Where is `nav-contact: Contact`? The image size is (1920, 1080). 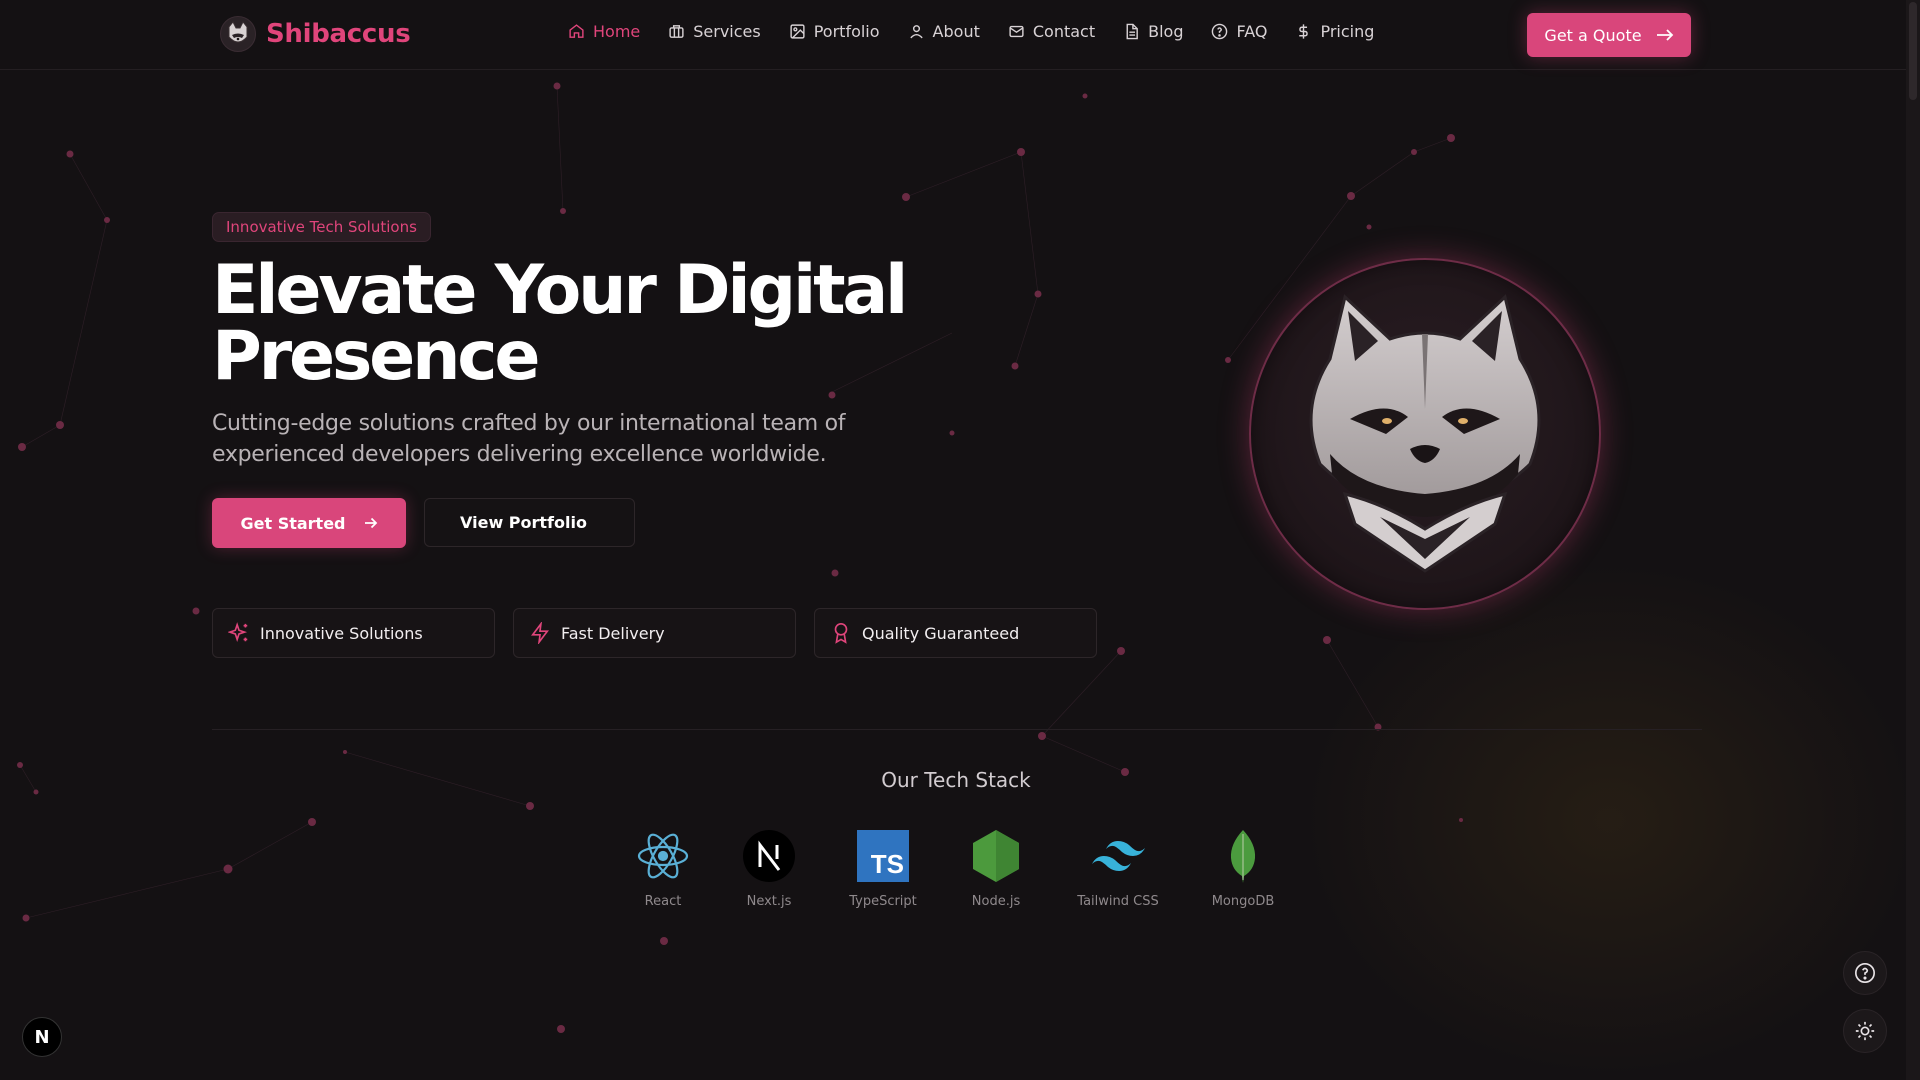
nav-contact: Contact is located at coordinates (1051, 31).